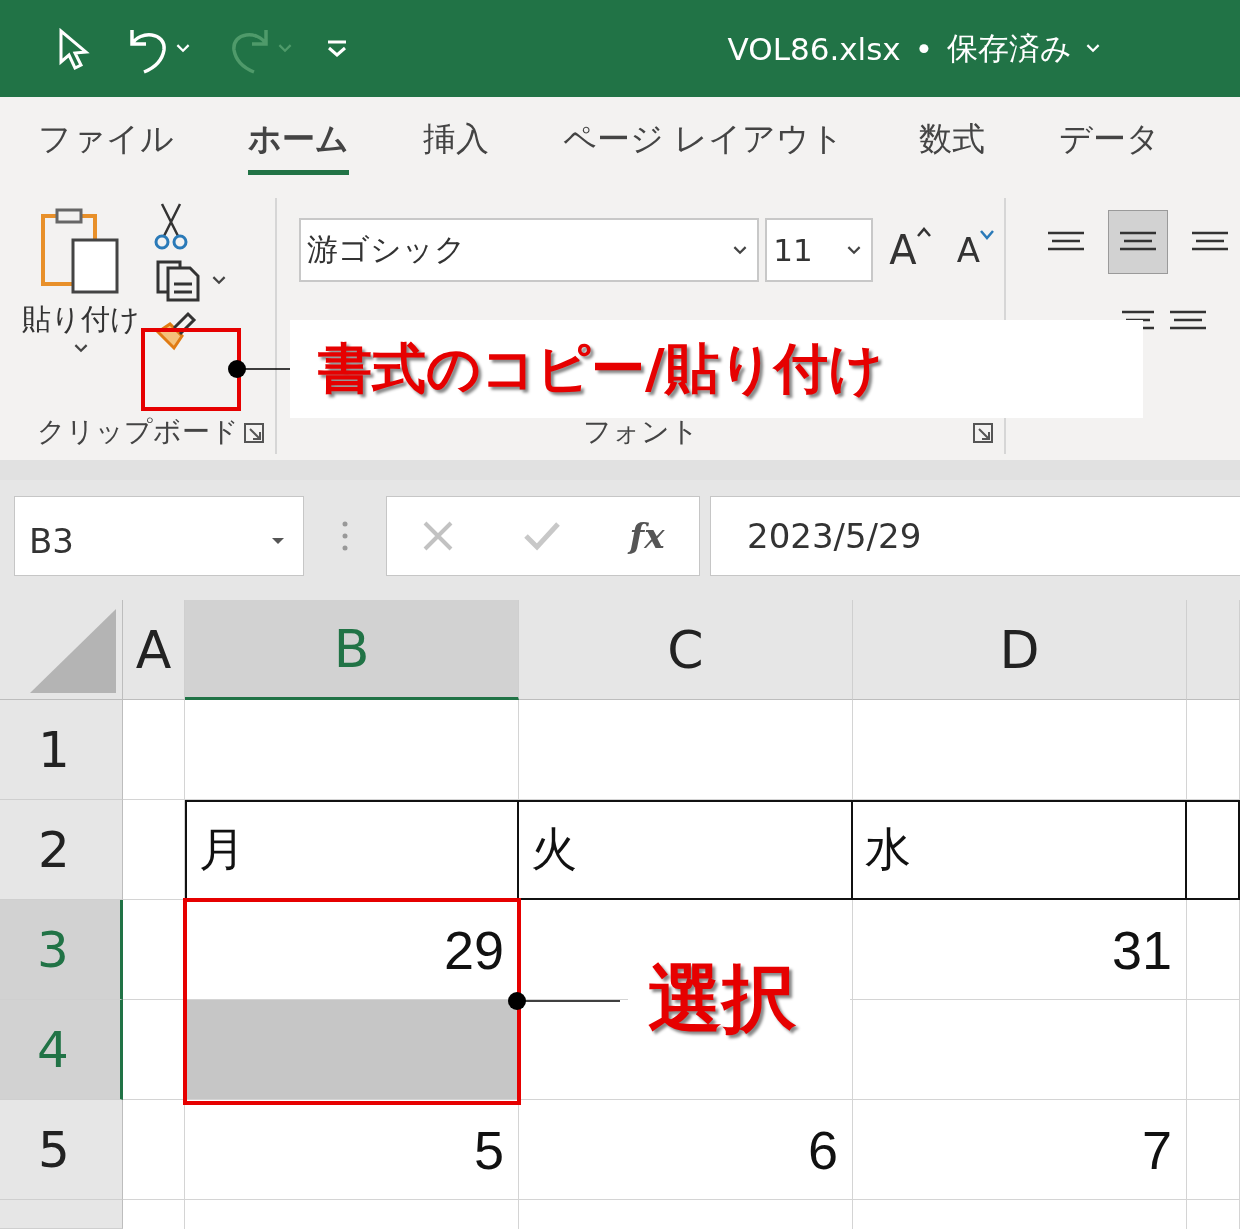 The width and height of the screenshot is (1240, 1229). Describe the element at coordinates (352, 850) in the screenshot. I see `cell-text: 月` at that location.